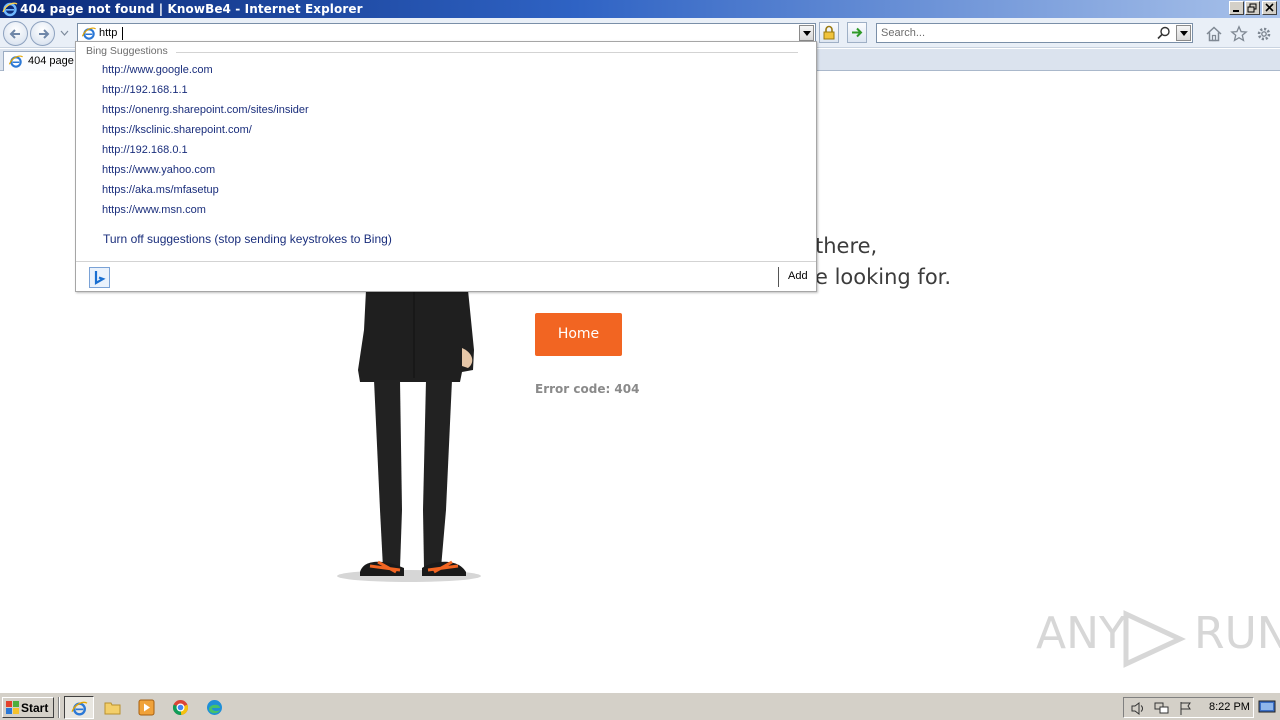 This screenshot has width=1280, height=720. What do you see at coordinates (446, 276) in the screenshot?
I see `suggestions-footer: Add` at bounding box center [446, 276].